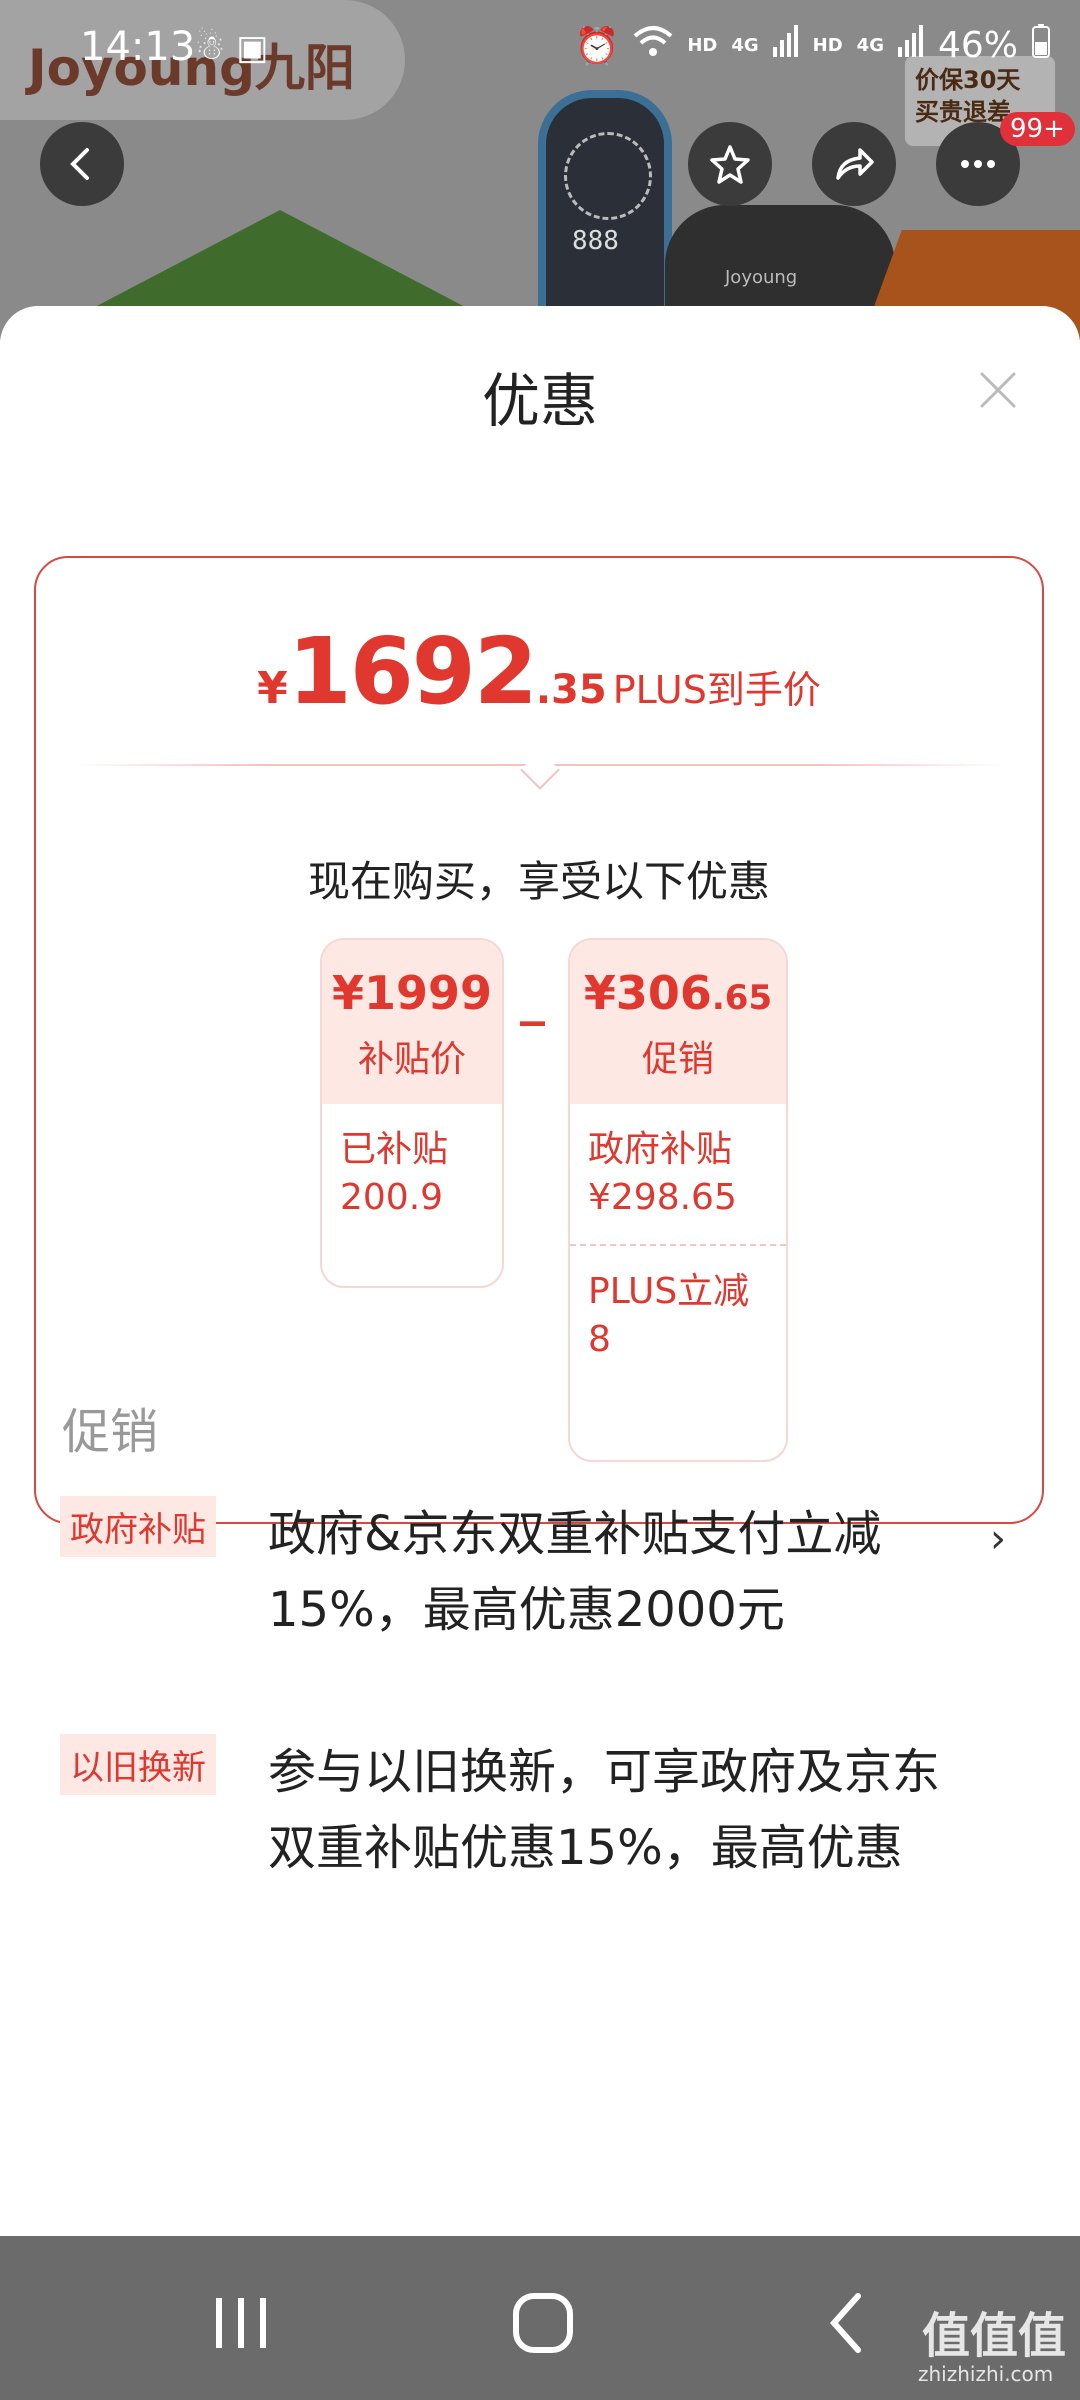 This screenshot has width=1080, height=2400. Describe the element at coordinates (595, 241) in the screenshot. I see `device-display: 888` at that location.